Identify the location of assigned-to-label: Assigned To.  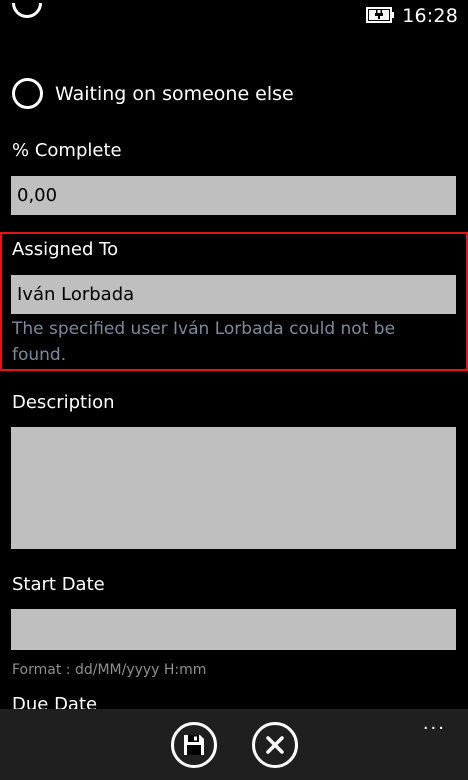
(65, 249).